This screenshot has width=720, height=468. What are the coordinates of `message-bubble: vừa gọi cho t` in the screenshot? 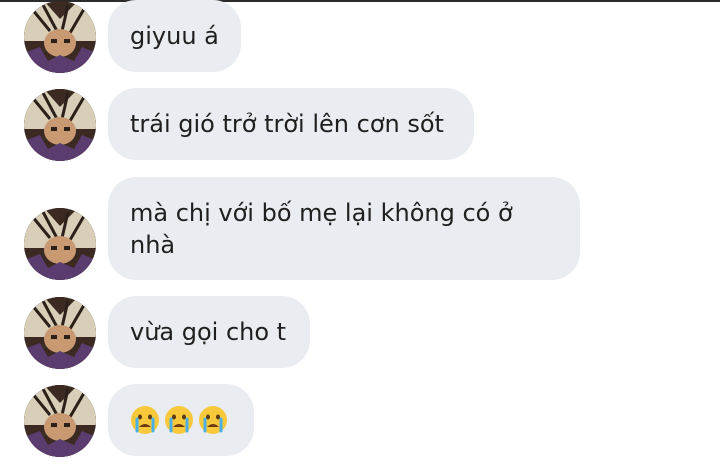 It's located at (209, 332).